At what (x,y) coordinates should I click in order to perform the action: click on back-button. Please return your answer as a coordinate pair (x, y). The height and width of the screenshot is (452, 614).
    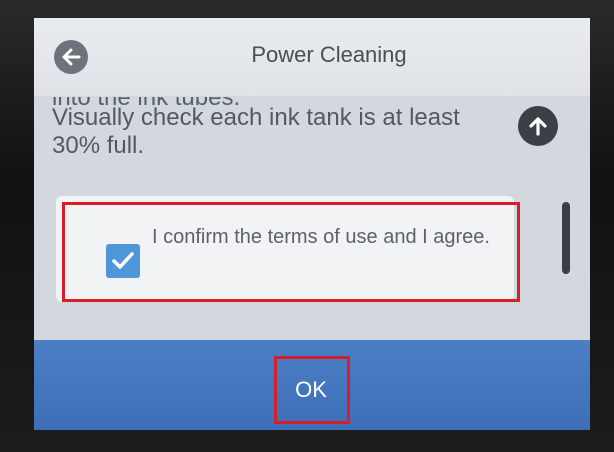
    Looking at the image, I should click on (71, 57).